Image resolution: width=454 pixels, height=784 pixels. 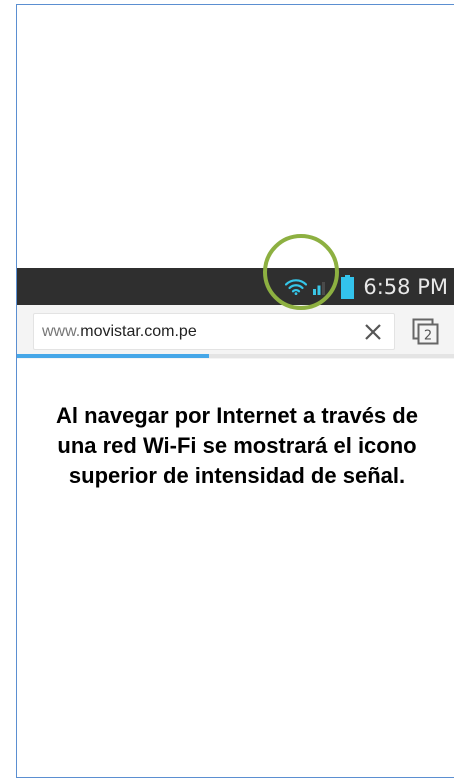 I want to click on url-bar: www.movistar.com.pe, so click(x=214, y=331).